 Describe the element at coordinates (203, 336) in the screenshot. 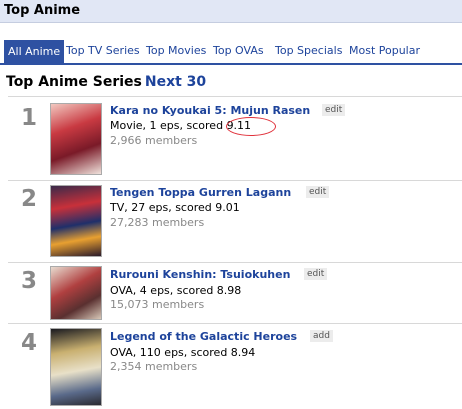

I see `anime-title-link: Legend of the Galactic Heroes` at that location.